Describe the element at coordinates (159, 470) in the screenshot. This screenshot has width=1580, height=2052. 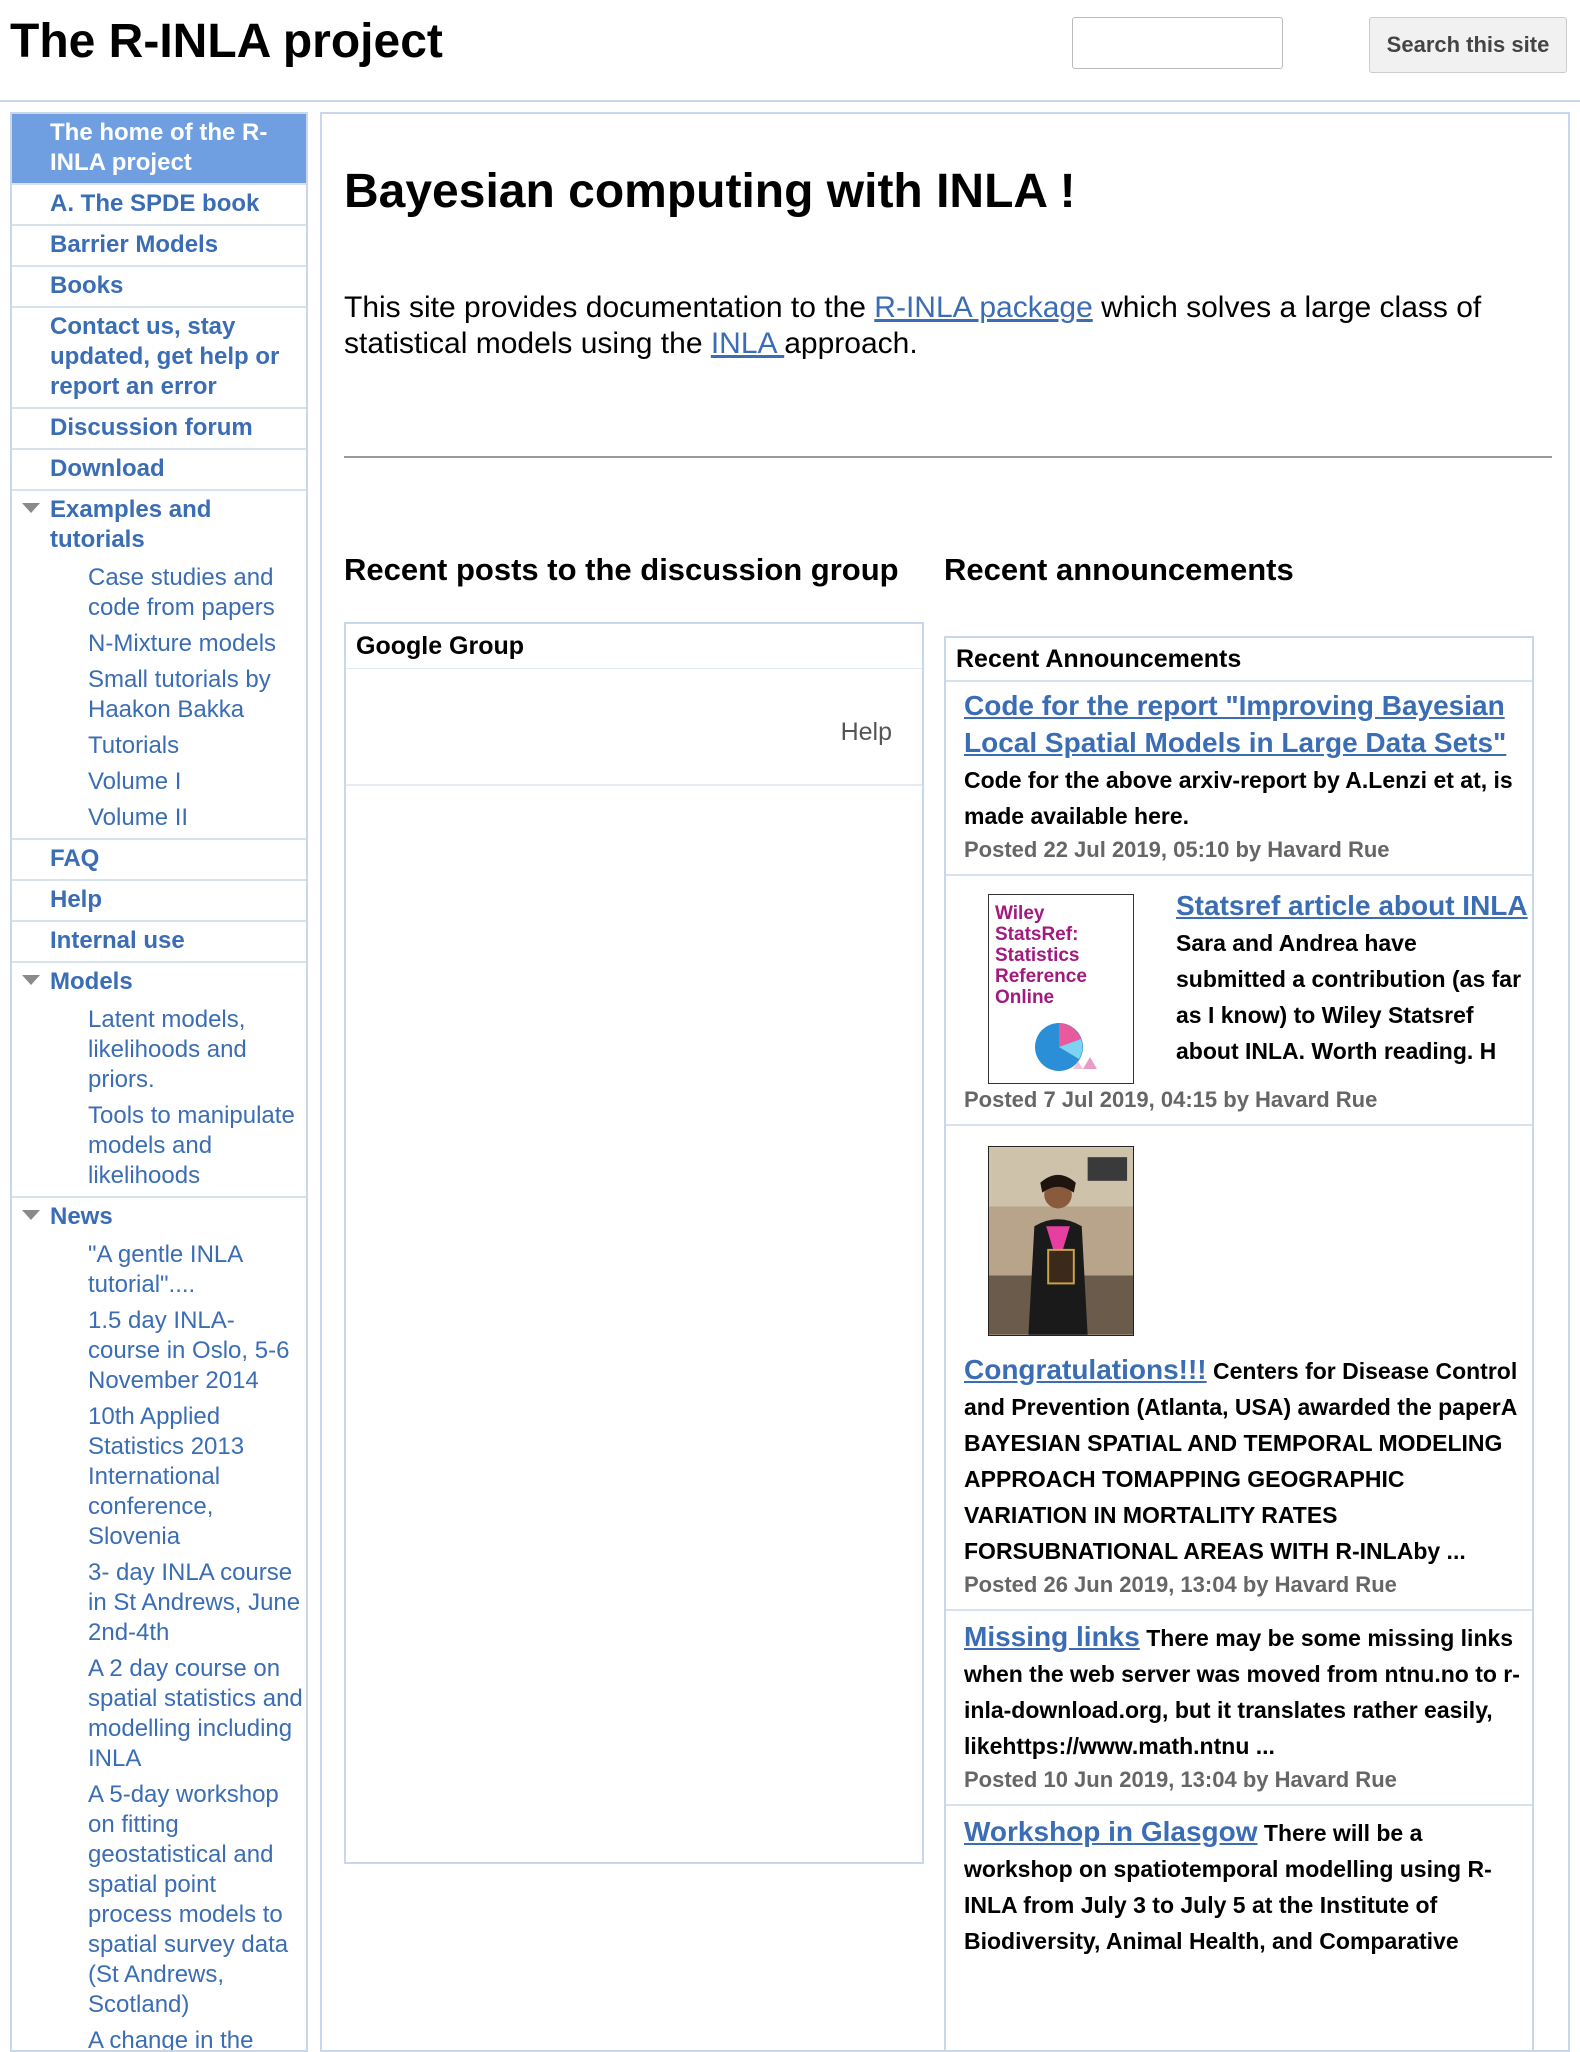
I see `sidebar-item-download: Download` at that location.